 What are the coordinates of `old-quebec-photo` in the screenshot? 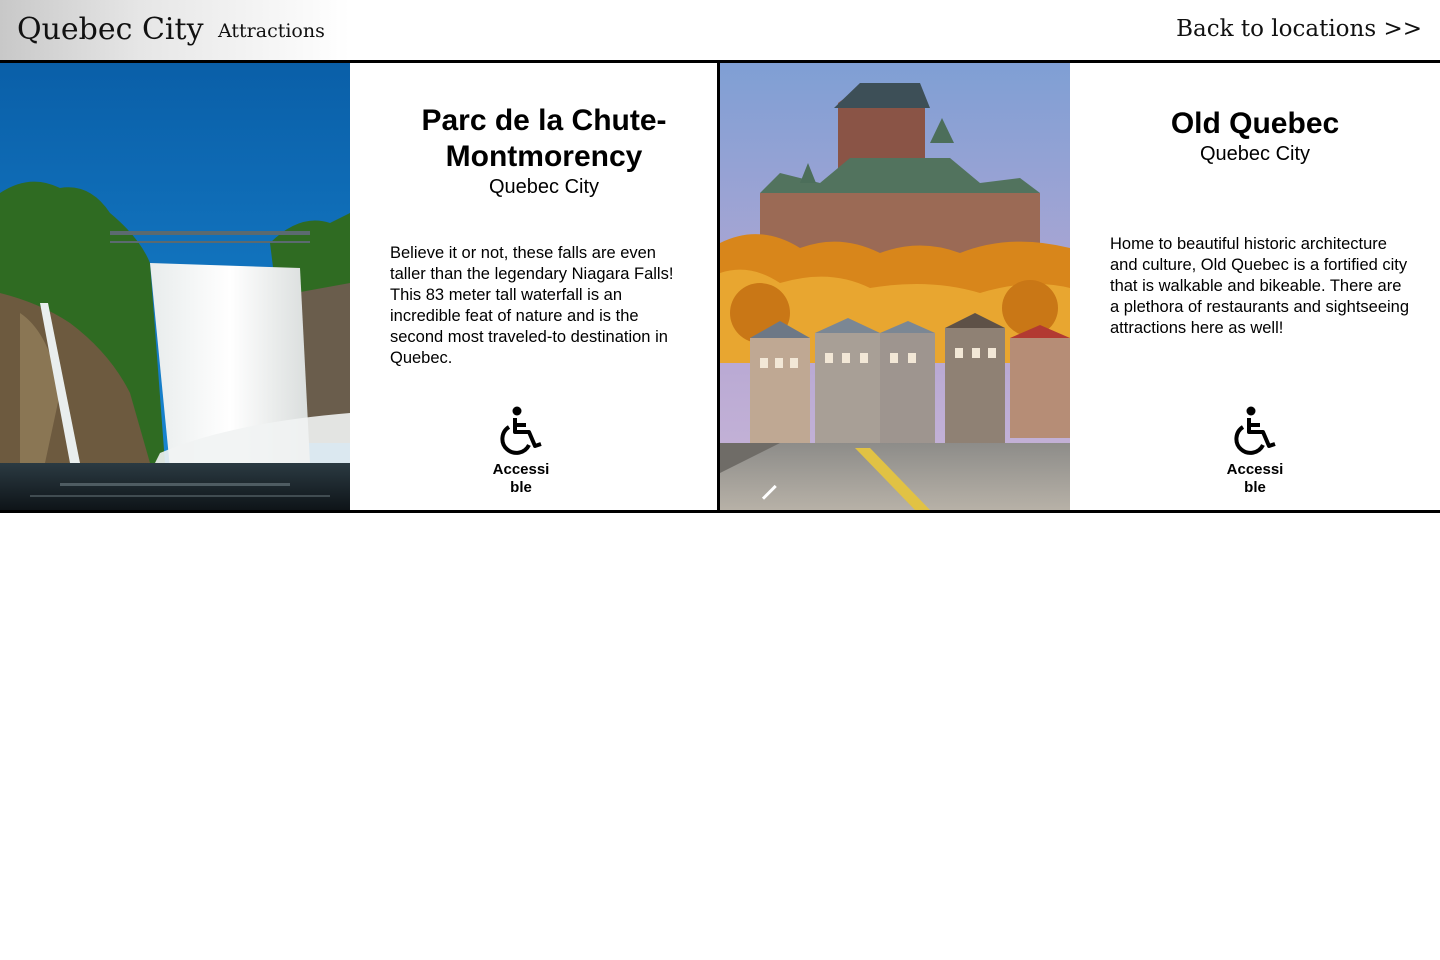 It's located at (895, 286).